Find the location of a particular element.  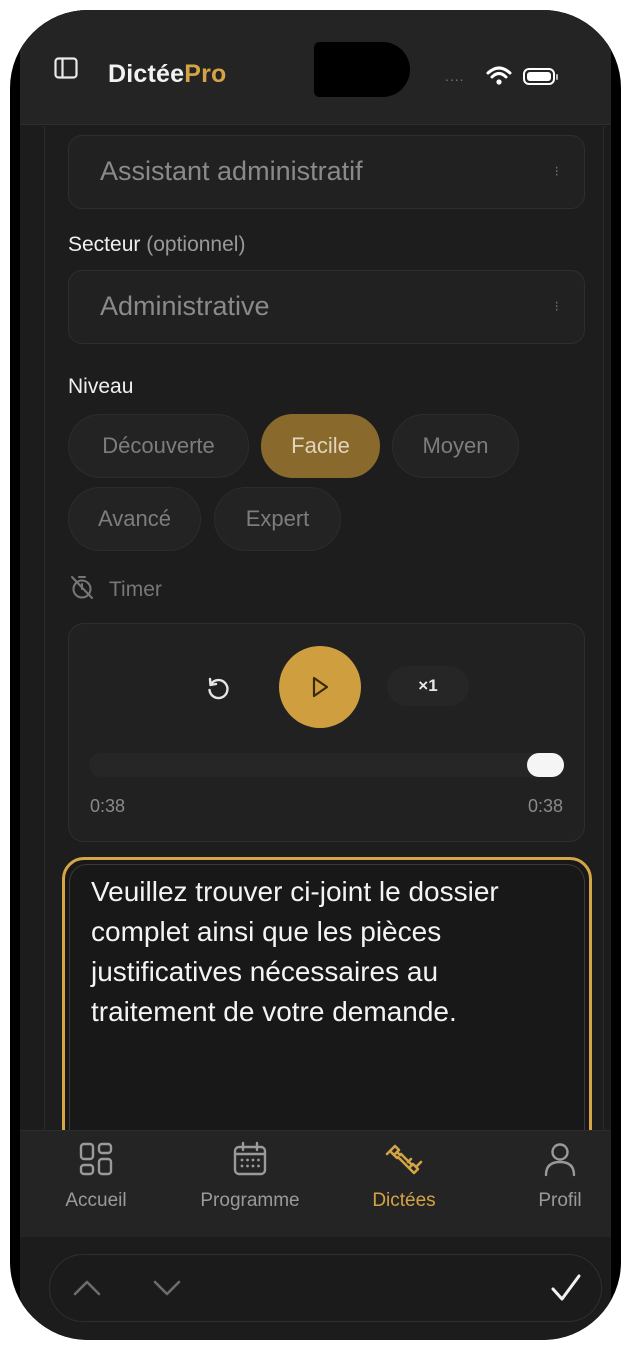

calendar-icon is located at coordinates (250, 1161).